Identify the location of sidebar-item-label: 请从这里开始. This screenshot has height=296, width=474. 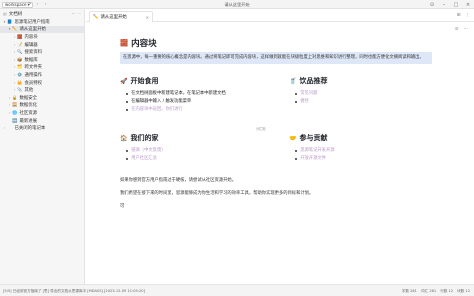
(32, 30).